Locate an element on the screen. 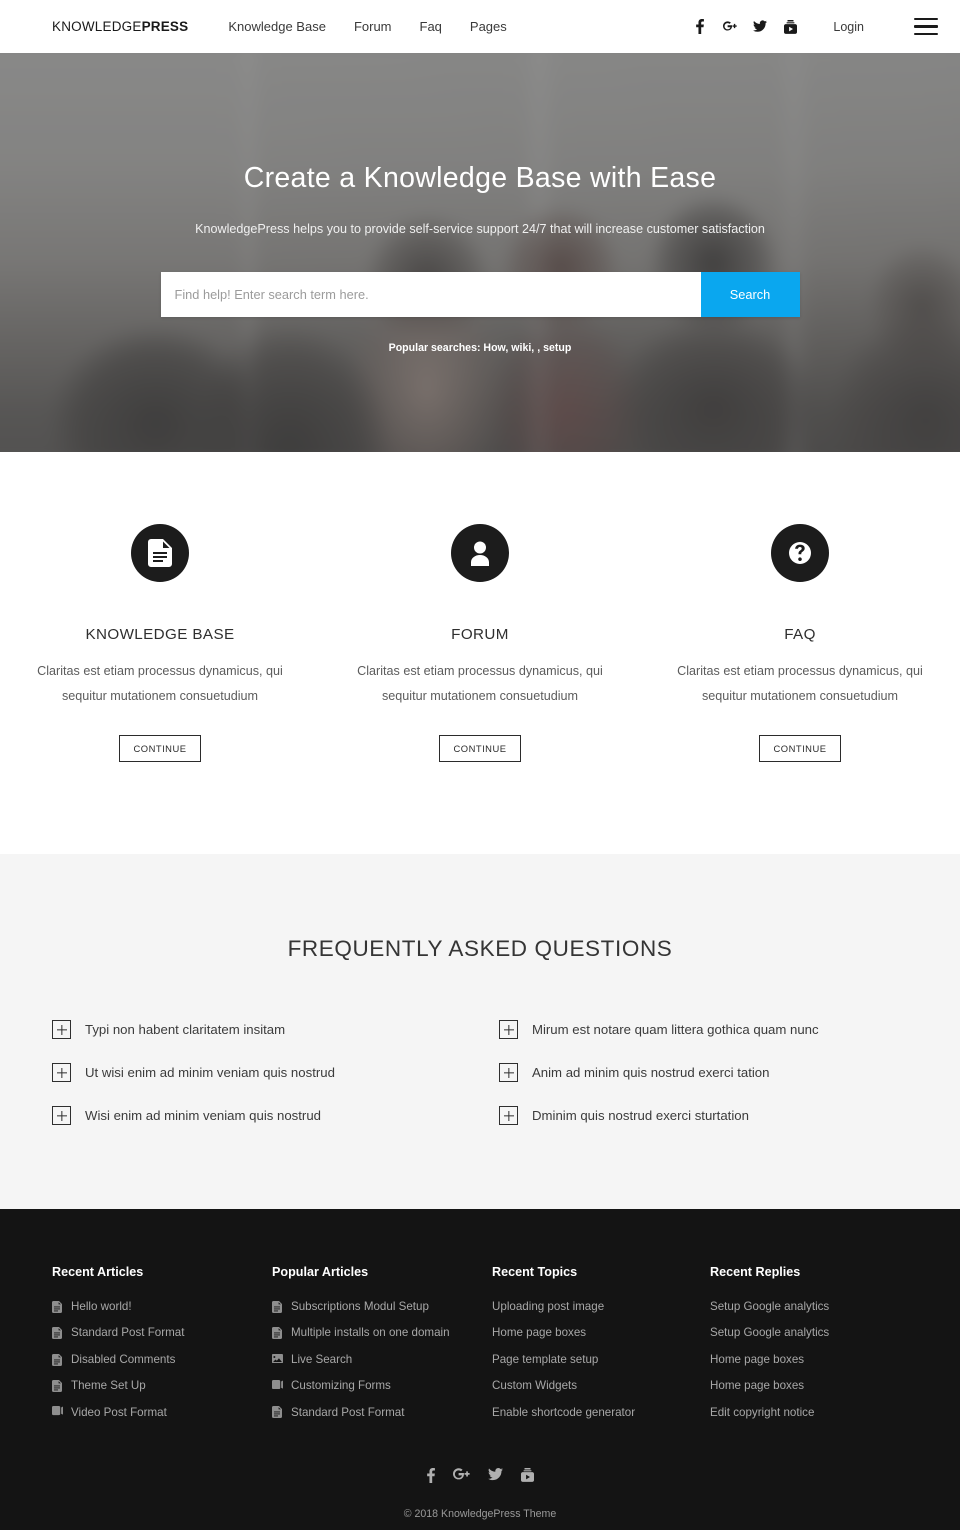 The width and height of the screenshot is (960, 1530). footer-link-label: Disabled Comments is located at coordinates (123, 1359).